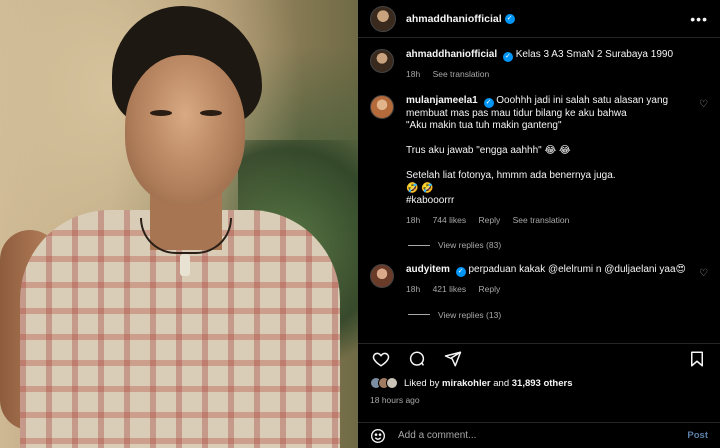 The width and height of the screenshot is (720, 448). I want to click on caption-text: Kelas 3 A3 SmaN 2 Surabaya 1990, so click(594, 54).